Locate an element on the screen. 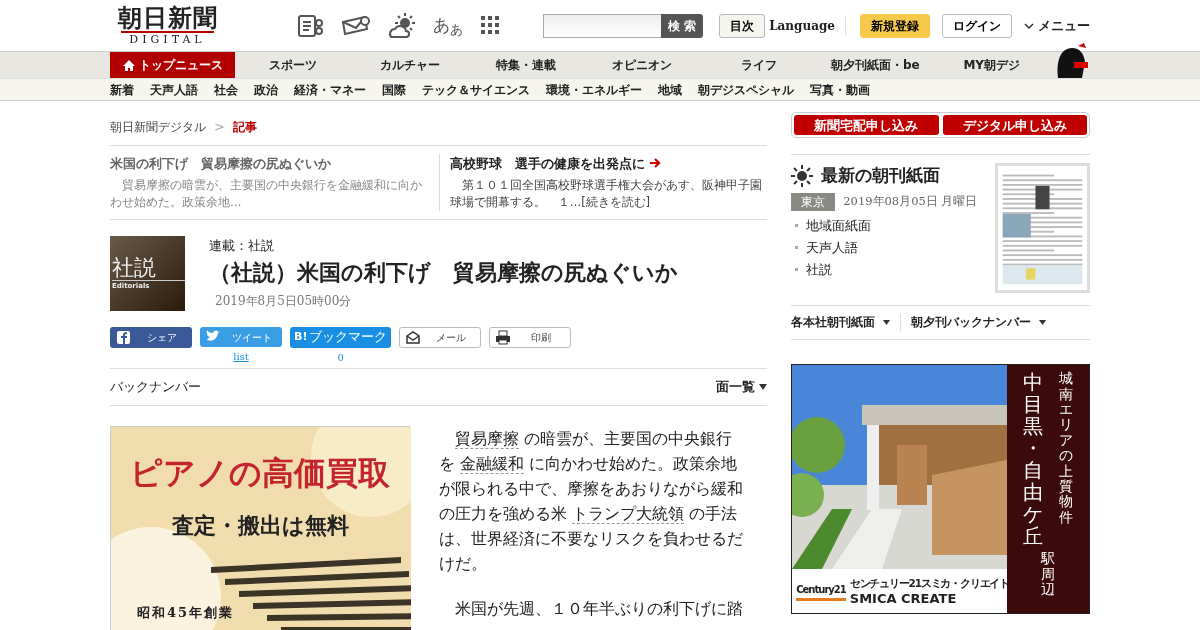 This screenshot has height=630, width=1200. share-button: 印刷 is located at coordinates (530, 337).